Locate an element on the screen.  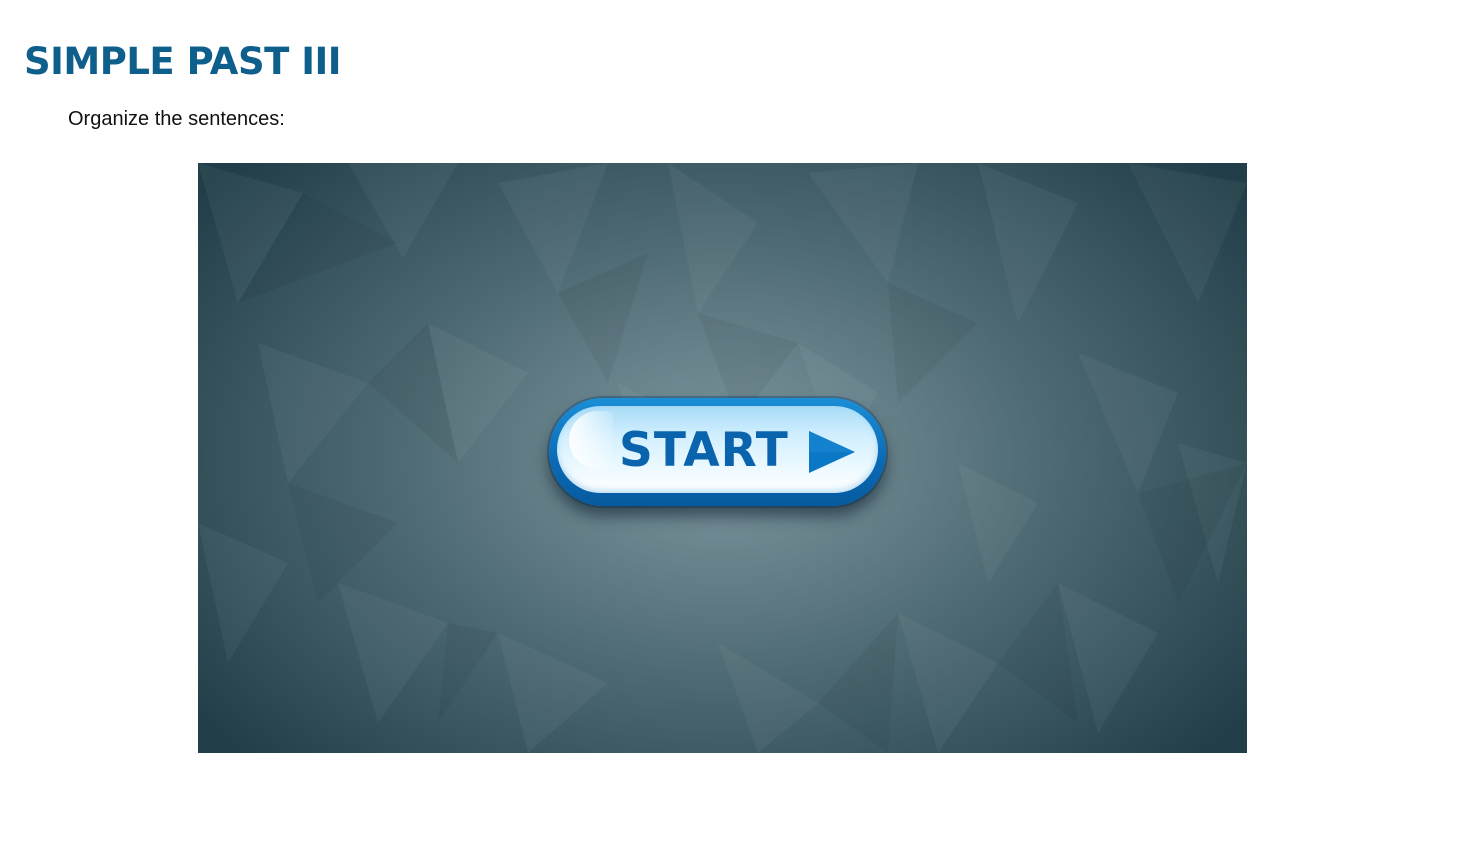
page-title: SIMPLE PAST III is located at coordinates (183, 61).